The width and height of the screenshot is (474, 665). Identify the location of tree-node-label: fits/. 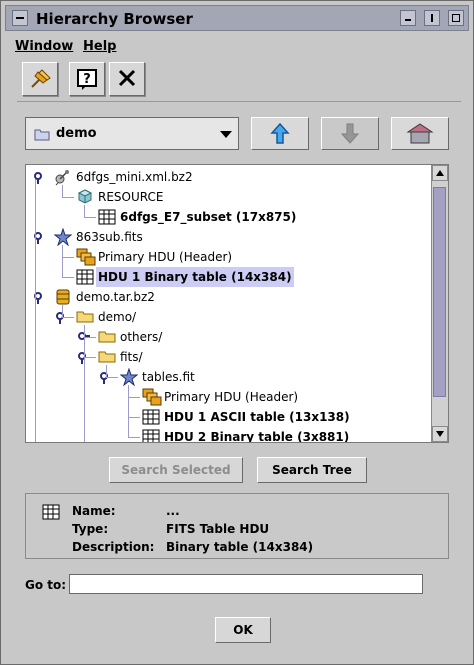
(131, 357).